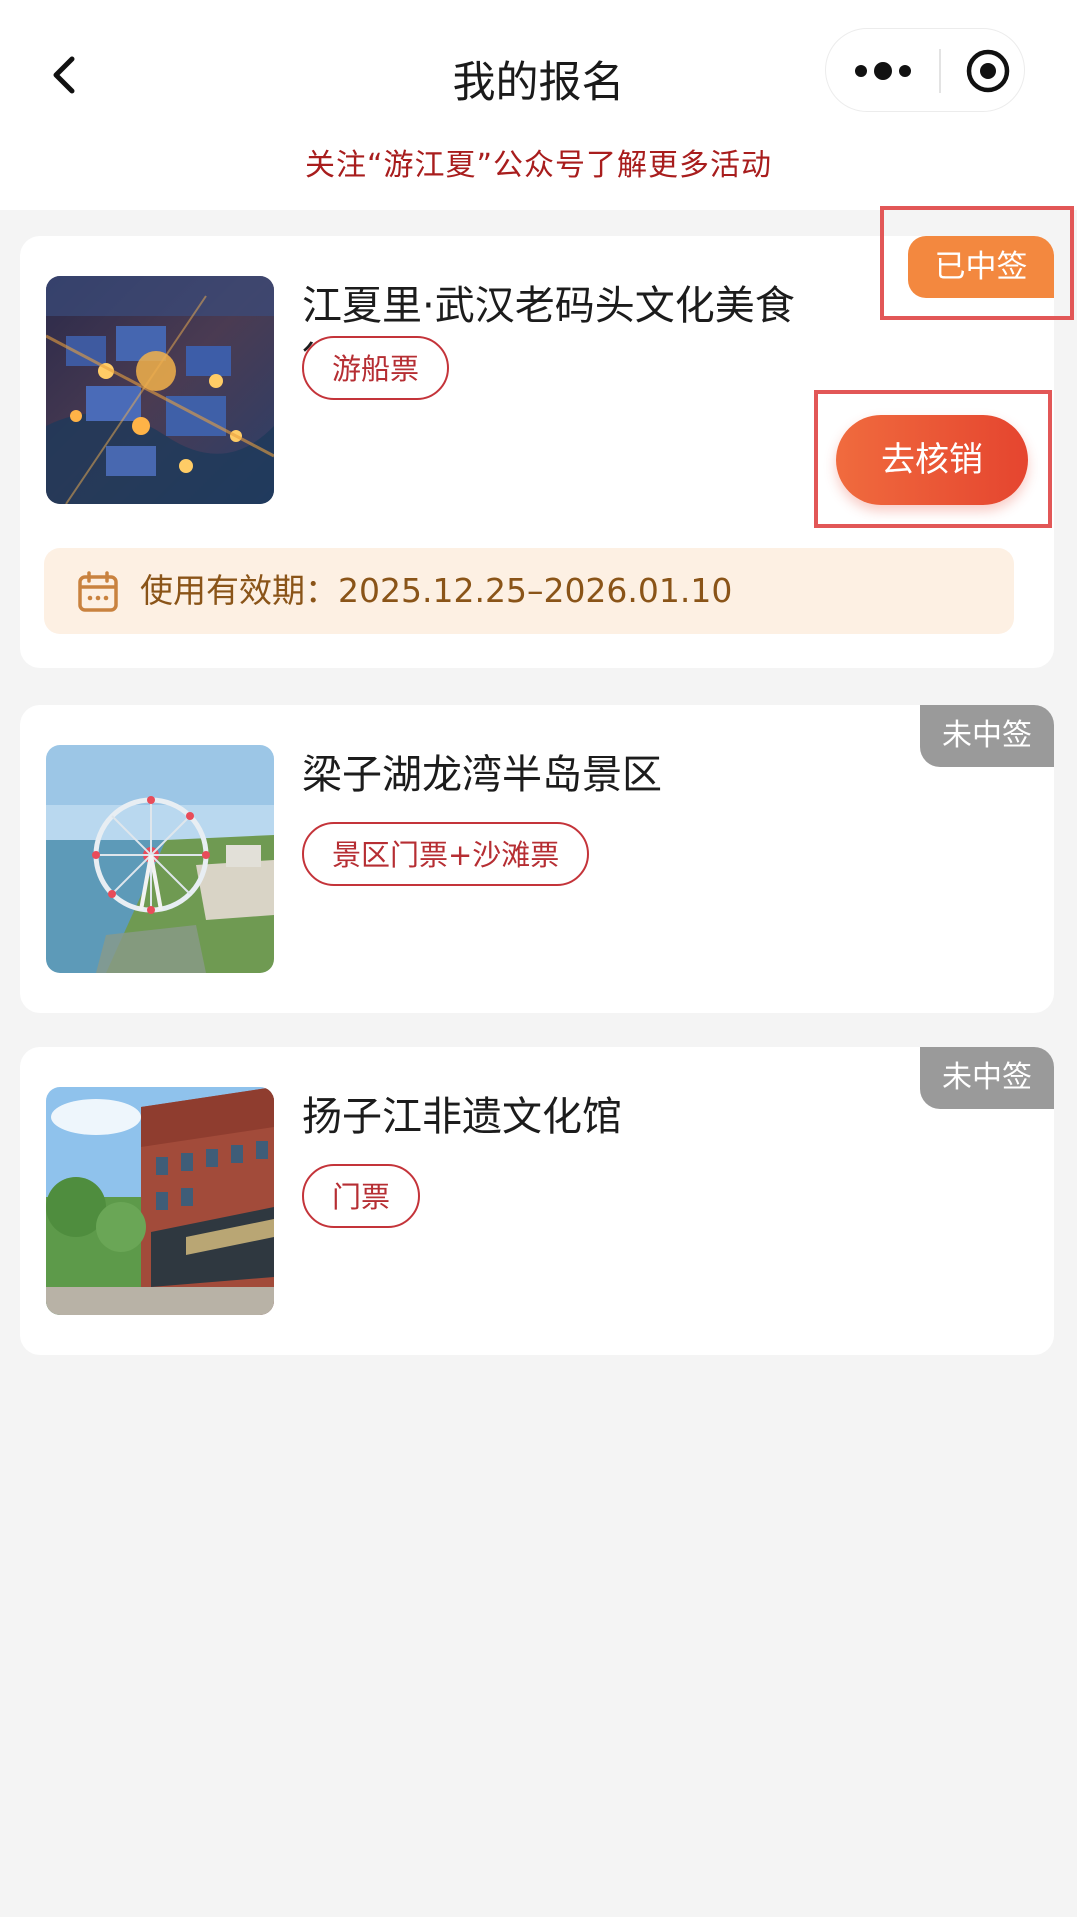 The width and height of the screenshot is (1077, 1917). Describe the element at coordinates (462, 1117) in the screenshot. I see `venue-title: 扬子江非遗文化馆` at that location.